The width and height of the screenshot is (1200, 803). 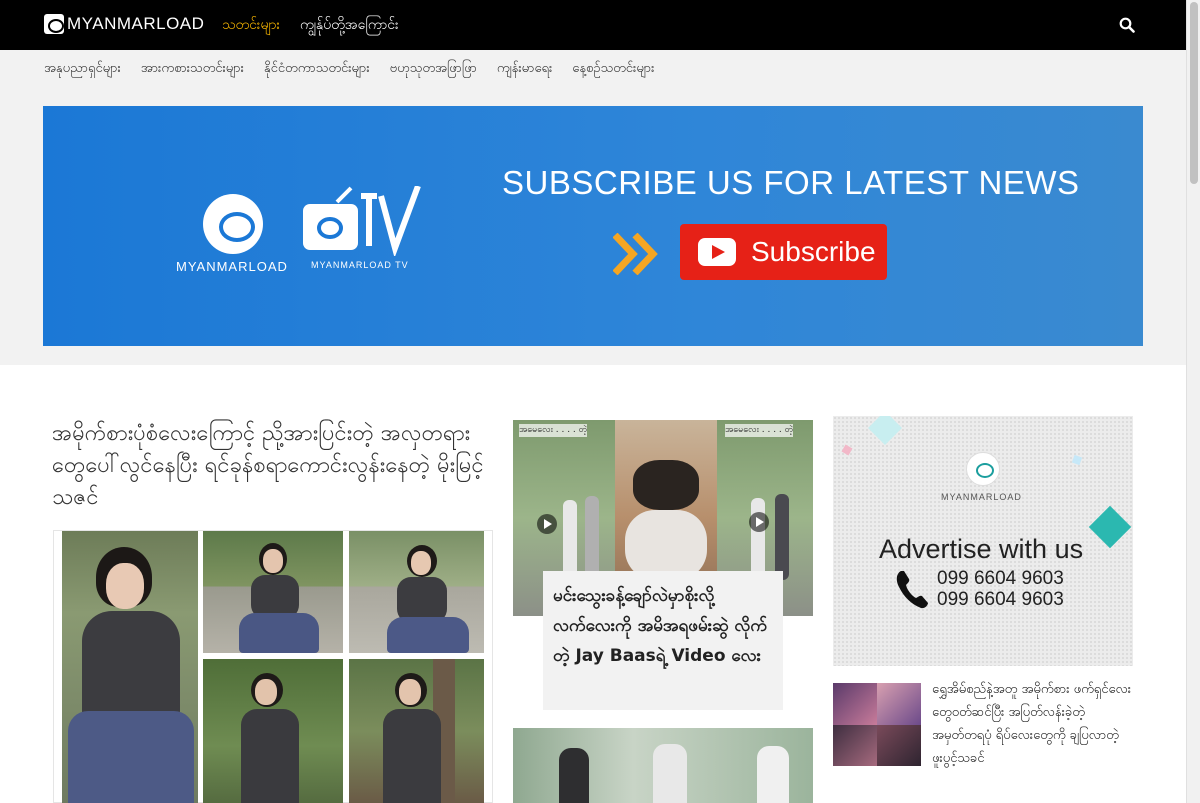 I want to click on logo-mark-icon, so click(x=54, y=24).